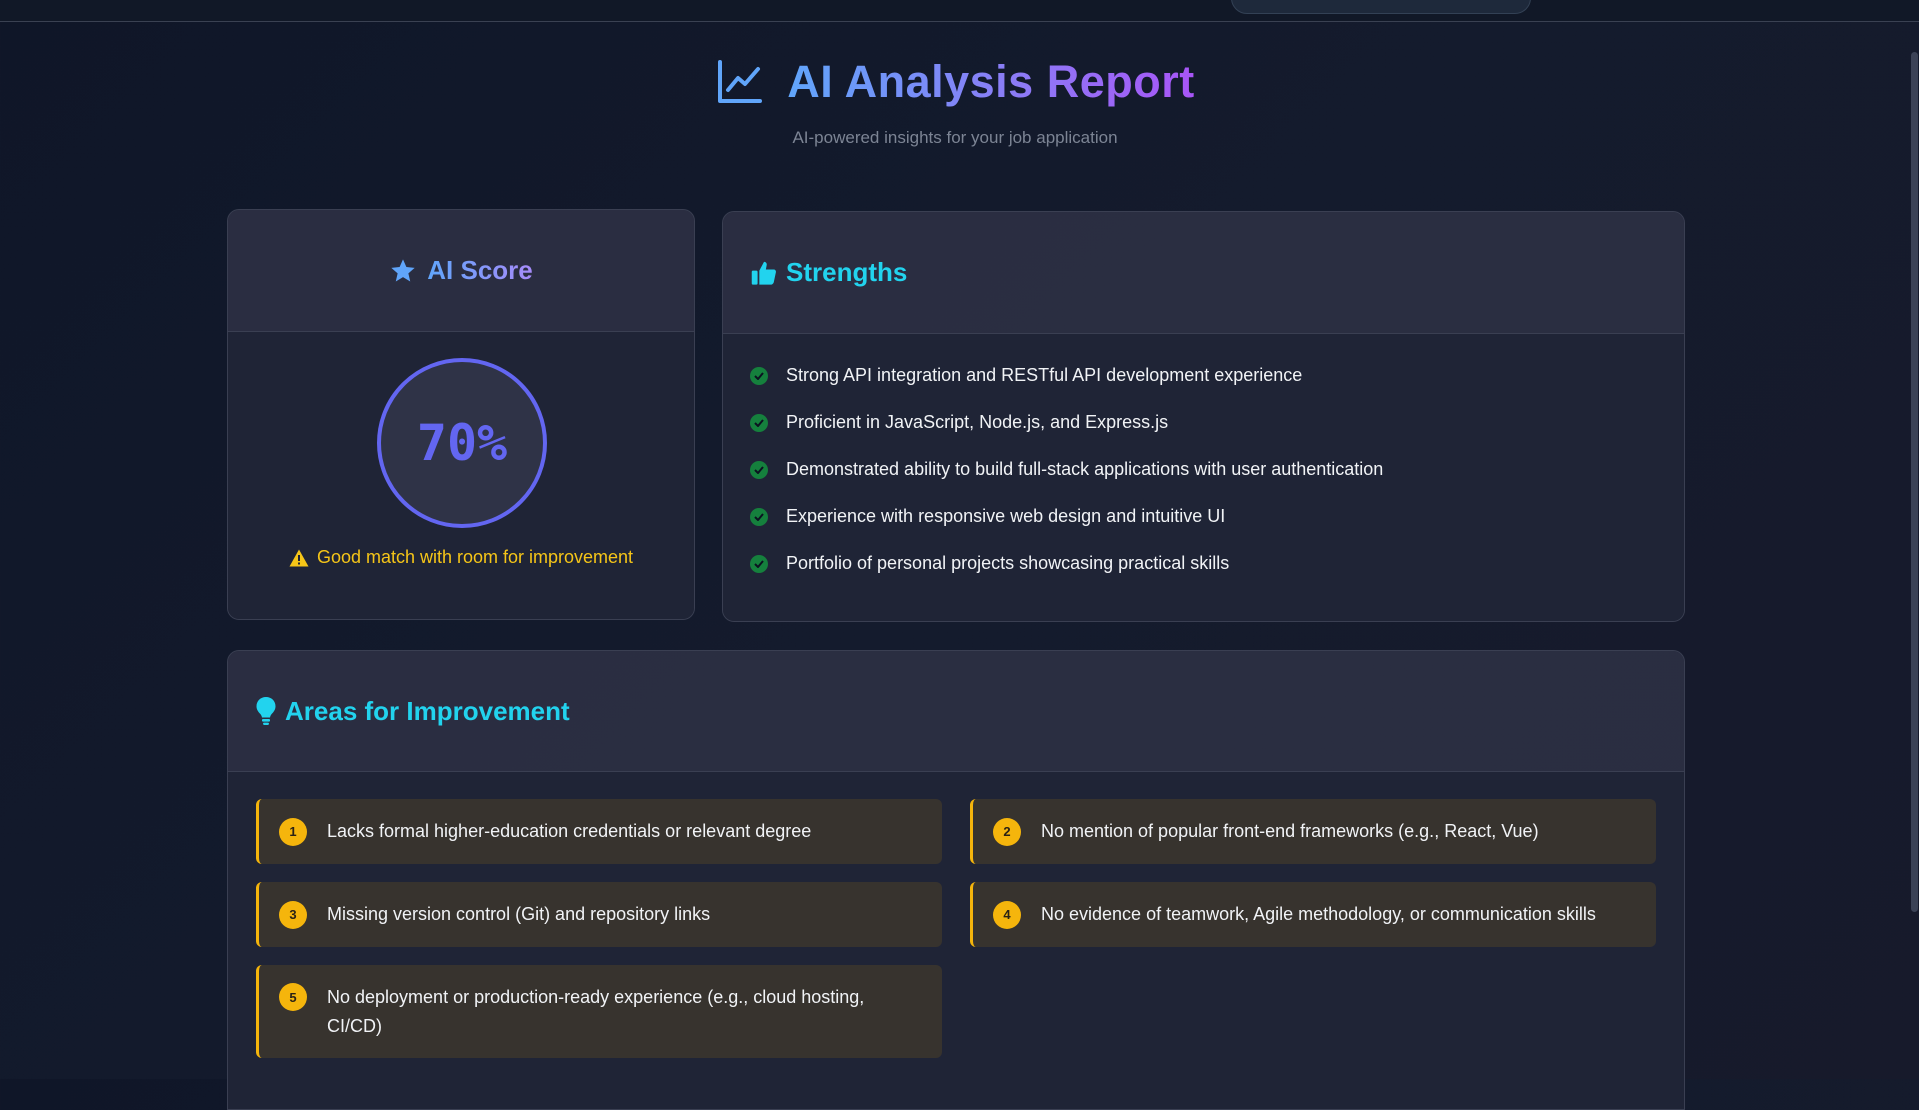 The width and height of the screenshot is (1919, 1110). I want to click on chart-line-icon, so click(740, 81).